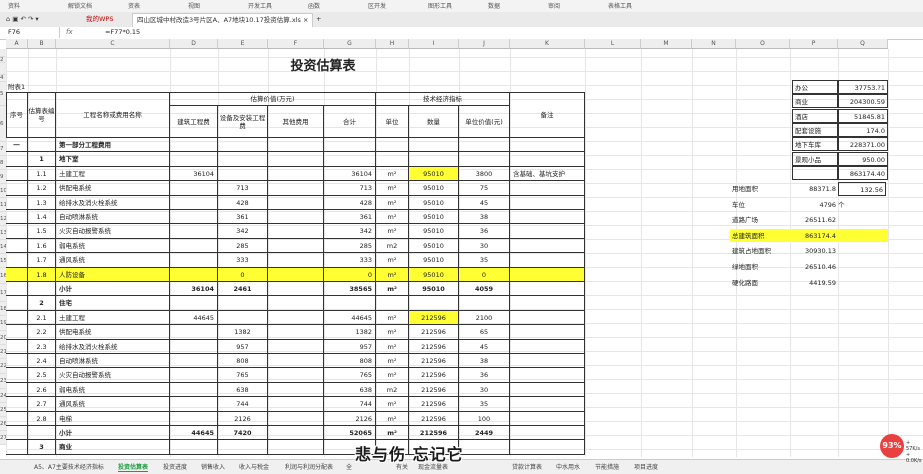  I want to click on cell-code, so click(42, 145).